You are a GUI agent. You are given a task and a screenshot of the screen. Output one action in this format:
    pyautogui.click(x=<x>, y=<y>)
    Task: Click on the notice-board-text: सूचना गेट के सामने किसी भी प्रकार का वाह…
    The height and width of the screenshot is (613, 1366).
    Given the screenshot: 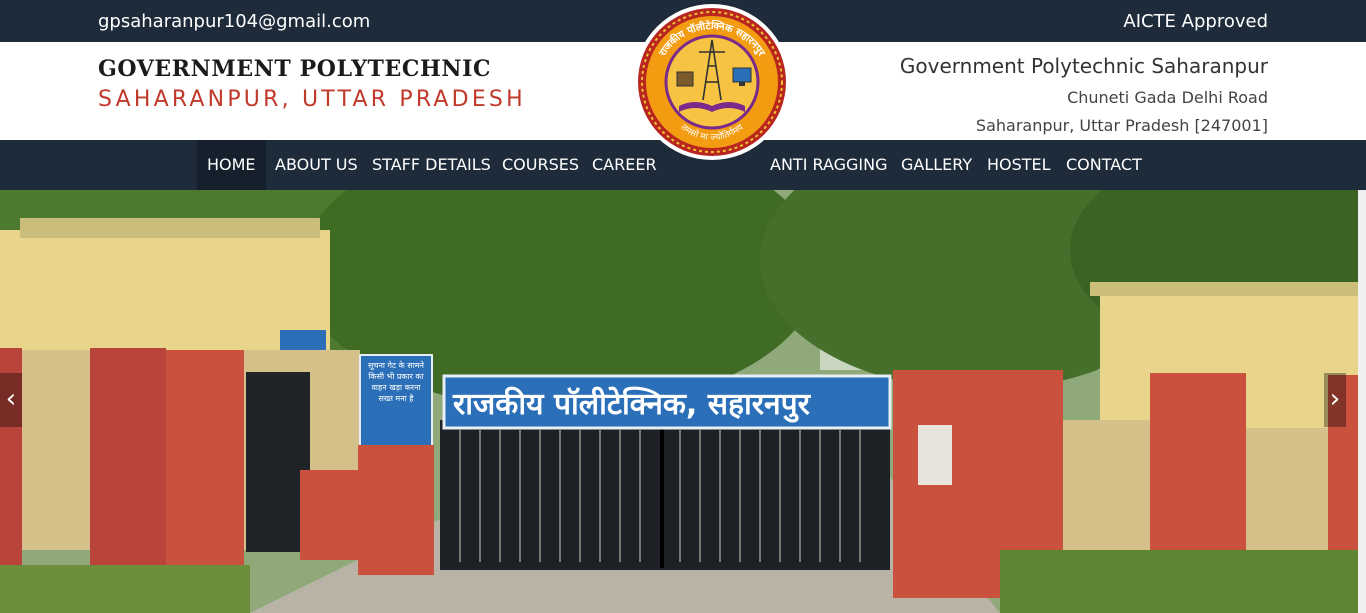 What is the action you would take?
    pyautogui.click(x=395, y=382)
    